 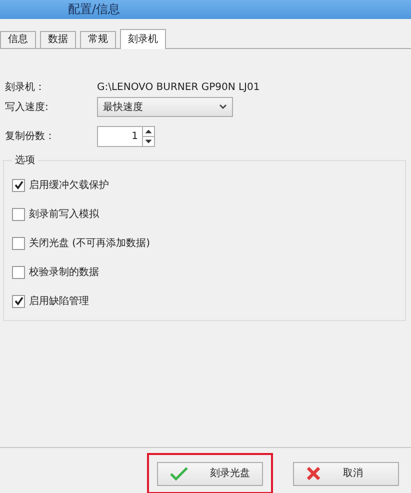 What do you see at coordinates (59, 301) in the screenshot?
I see `checkbox-label: 启用缺陷管理` at bounding box center [59, 301].